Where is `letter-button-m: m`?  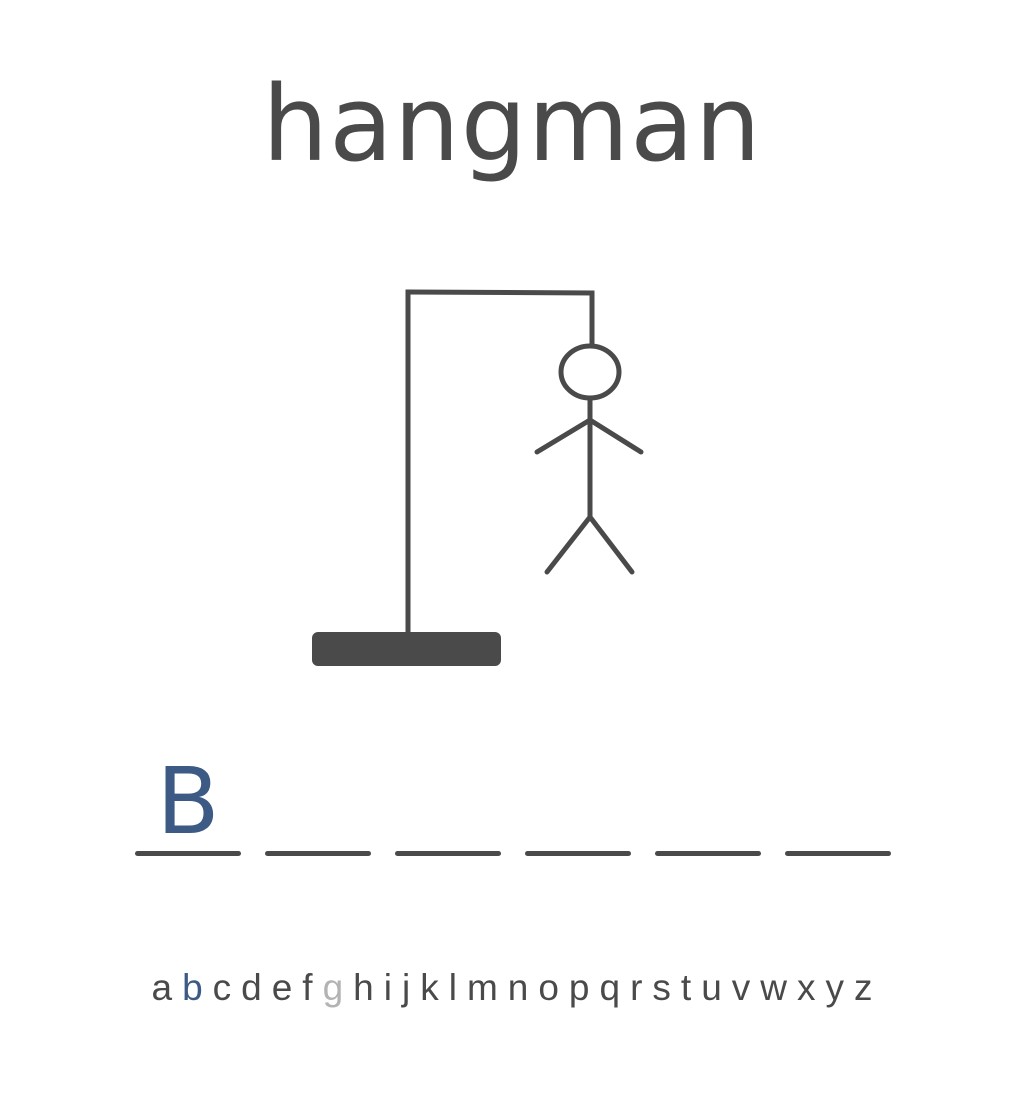 letter-button-m: m is located at coordinates (482, 988).